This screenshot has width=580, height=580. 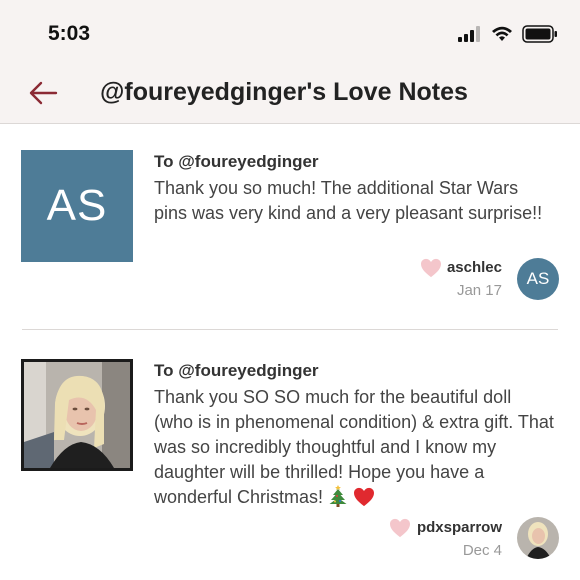 What do you see at coordinates (474, 267) in the screenshot?
I see `sender-username: aschlec` at bounding box center [474, 267].